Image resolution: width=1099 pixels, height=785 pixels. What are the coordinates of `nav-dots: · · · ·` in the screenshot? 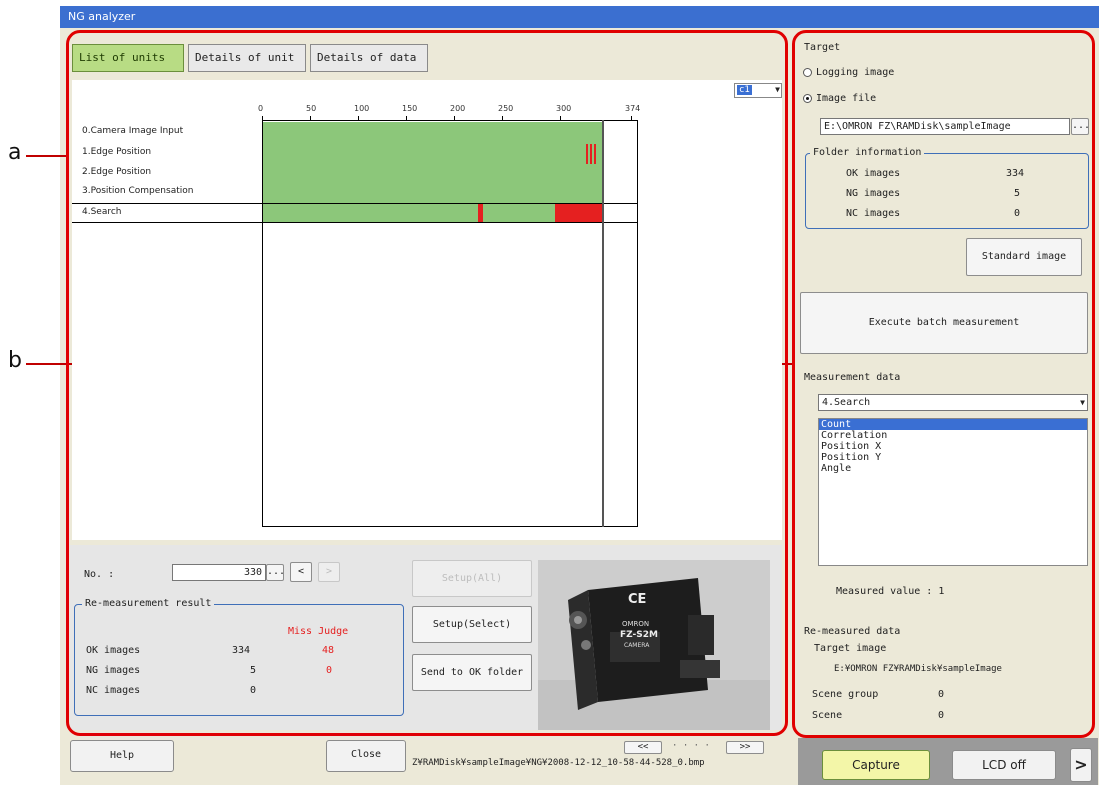 It's located at (691, 746).